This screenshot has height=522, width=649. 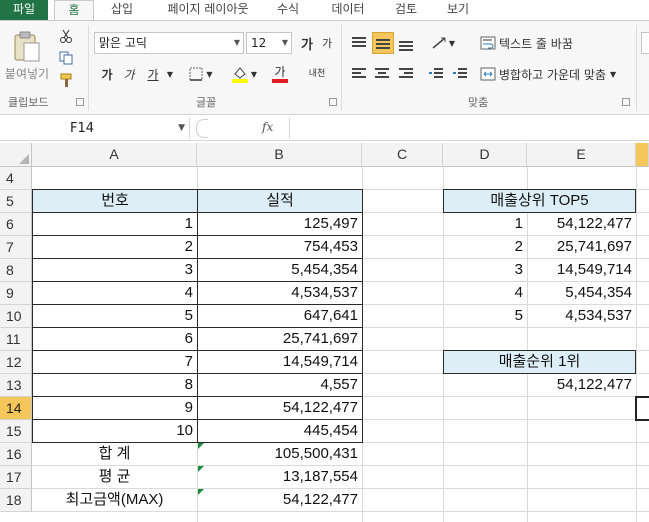 What do you see at coordinates (280, 431) in the screenshot?
I see `table-cell-value: 445,454` at bounding box center [280, 431].